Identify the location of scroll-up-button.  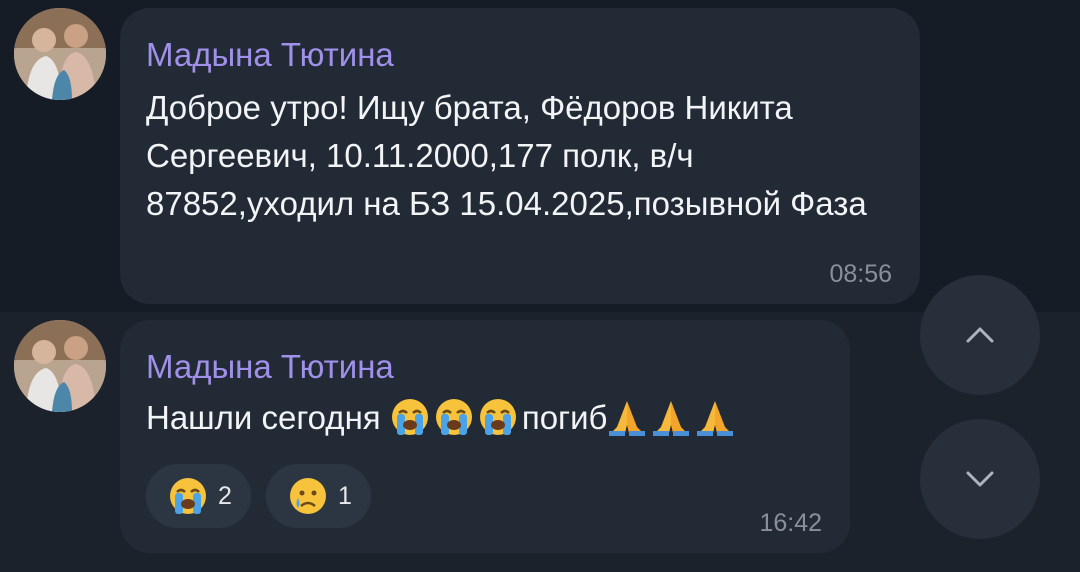
(980, 335).